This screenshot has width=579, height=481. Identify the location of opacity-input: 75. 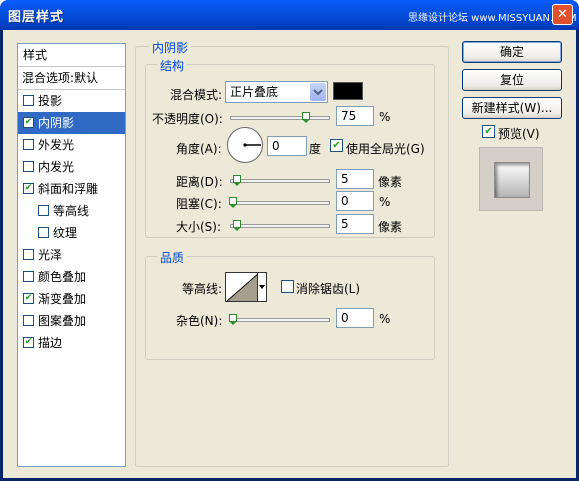
(355, 116).